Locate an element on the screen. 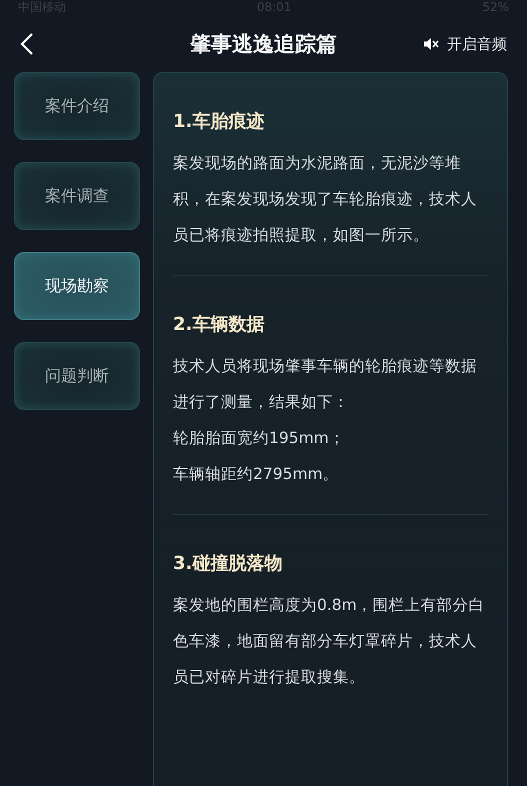  section-text: 案发现场的路面为水泥路面，无泥沙等堆积，在案发现场发现了车轮胎痕迹，技术人员已将痕迹拍照提取，如图一所示。 is located at coordinates (325, 199).